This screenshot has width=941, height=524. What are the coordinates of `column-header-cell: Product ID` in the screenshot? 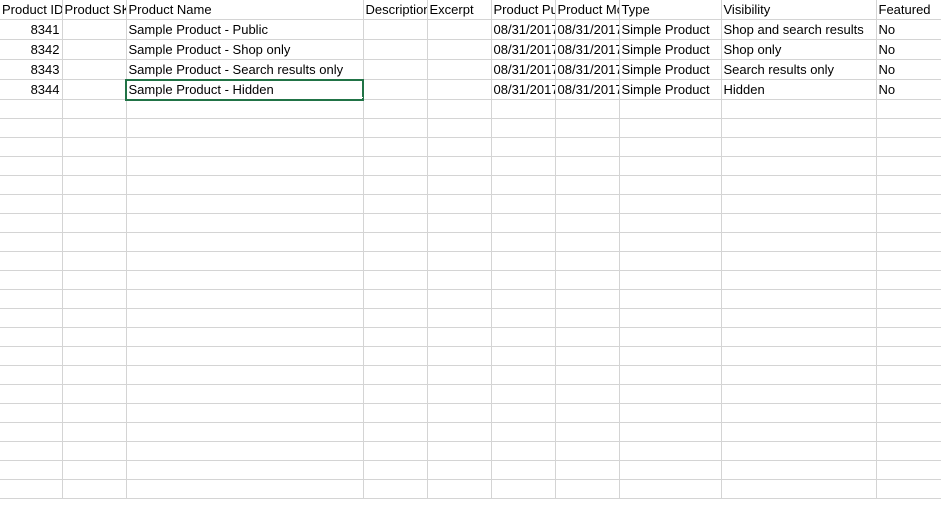 It's located at (31, 10).